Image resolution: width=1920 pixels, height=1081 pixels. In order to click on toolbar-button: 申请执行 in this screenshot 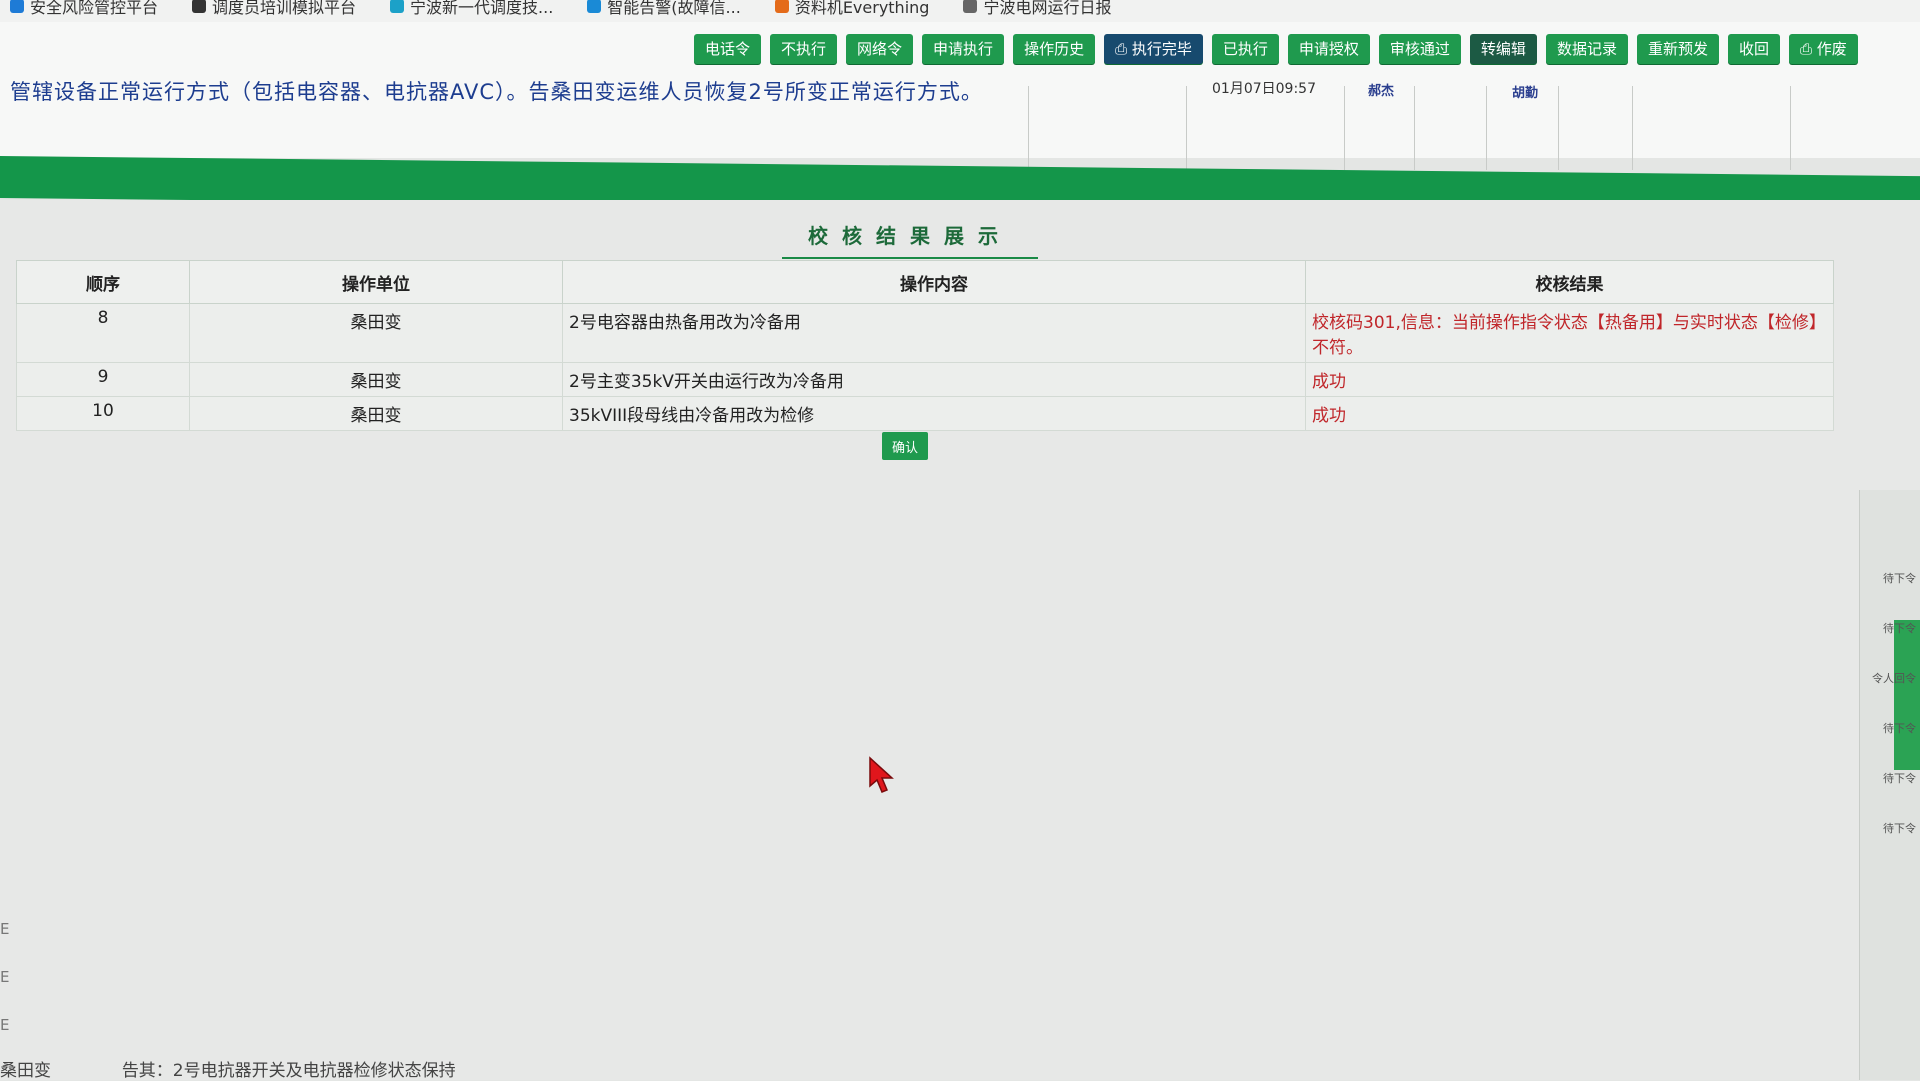, I will do `click(963, 49)`.